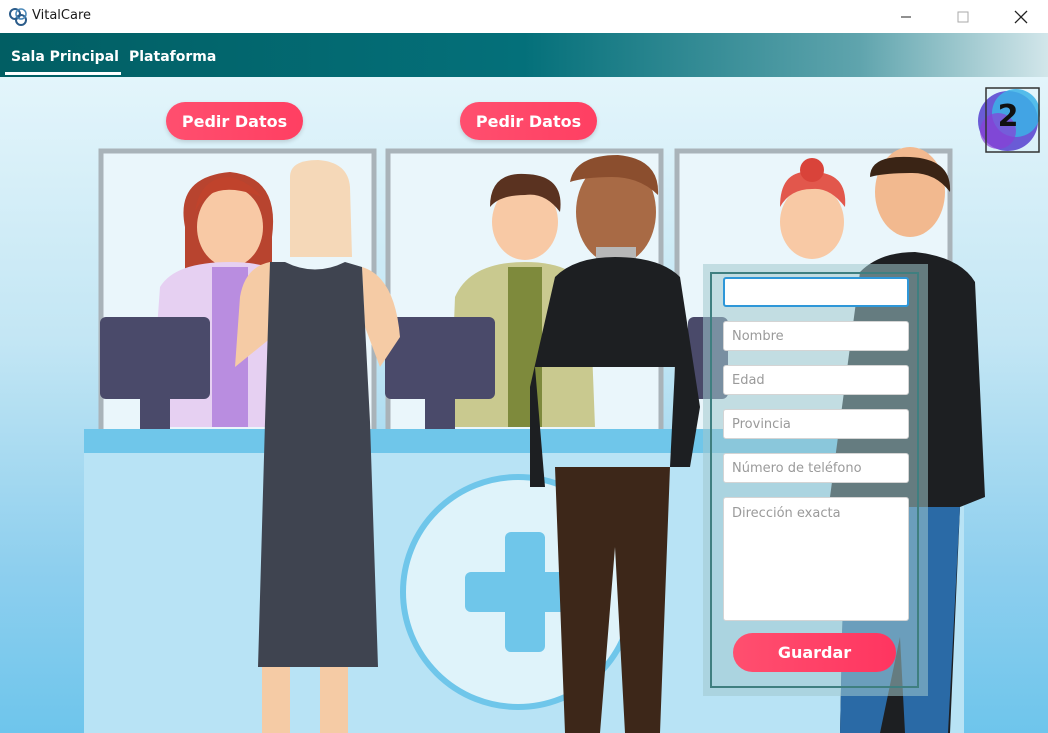  What do you see at coordinates (1008, 116) in the screenshot?
I see `queue-counter-value: 2` at bounding box center [1008, 116].